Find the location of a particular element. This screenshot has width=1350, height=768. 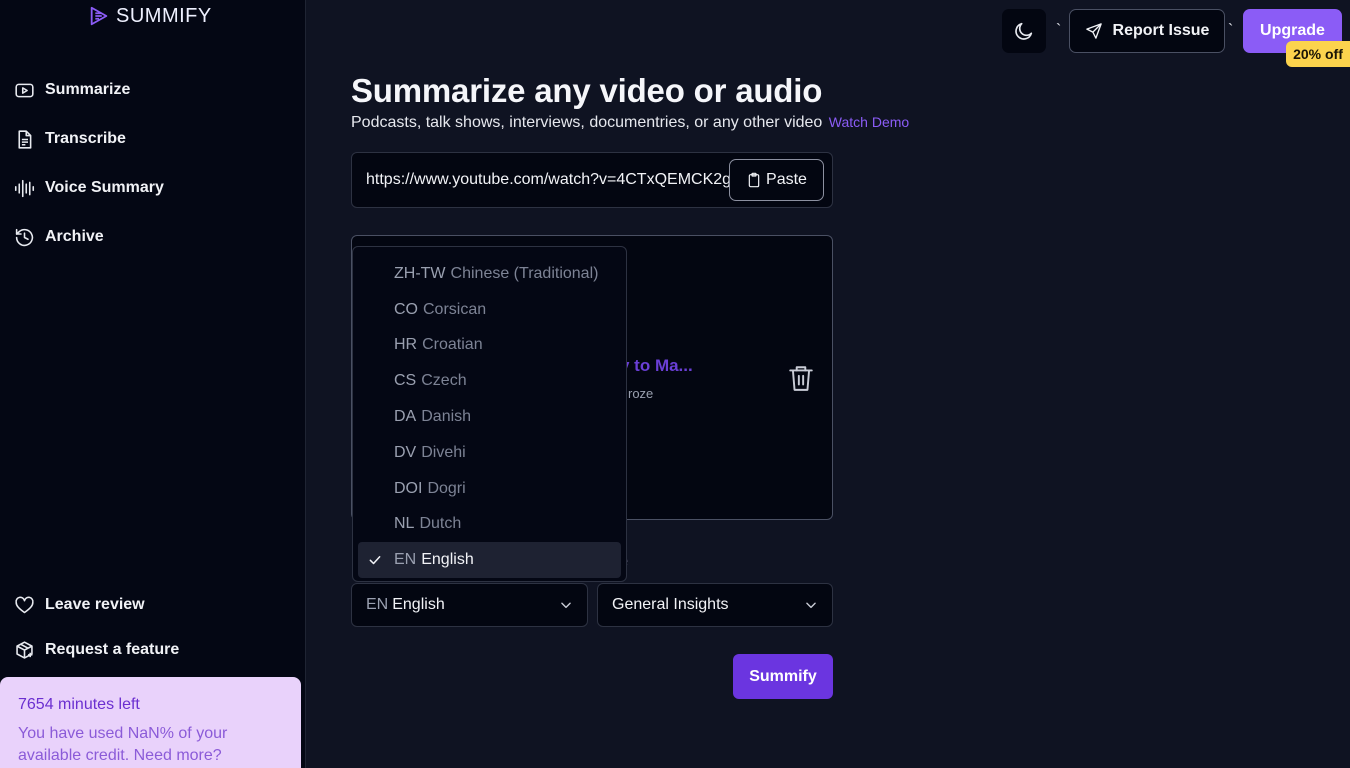

watch-demo-link: Watch Demo is located at coordinates (869, 122).